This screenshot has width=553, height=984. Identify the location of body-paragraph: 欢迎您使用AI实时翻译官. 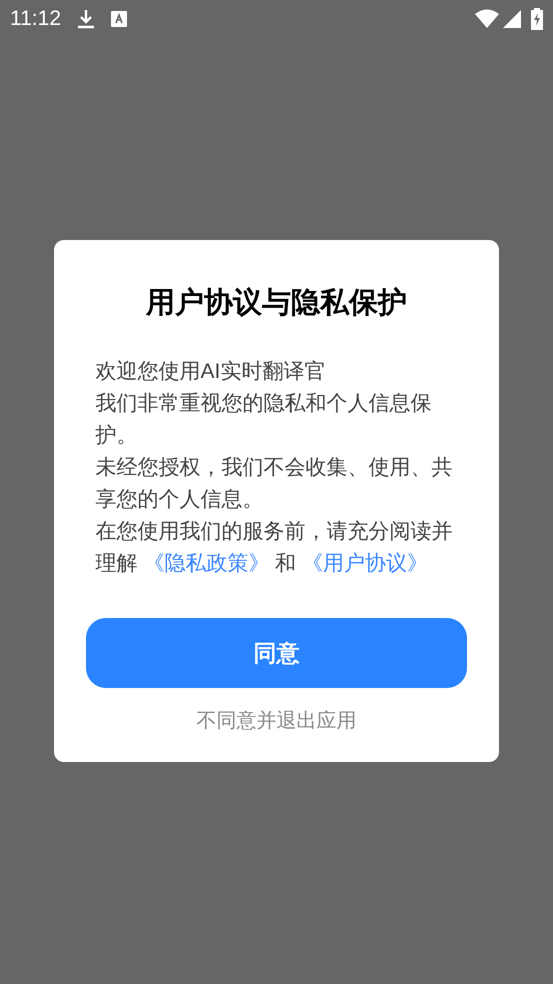
(211, 371).